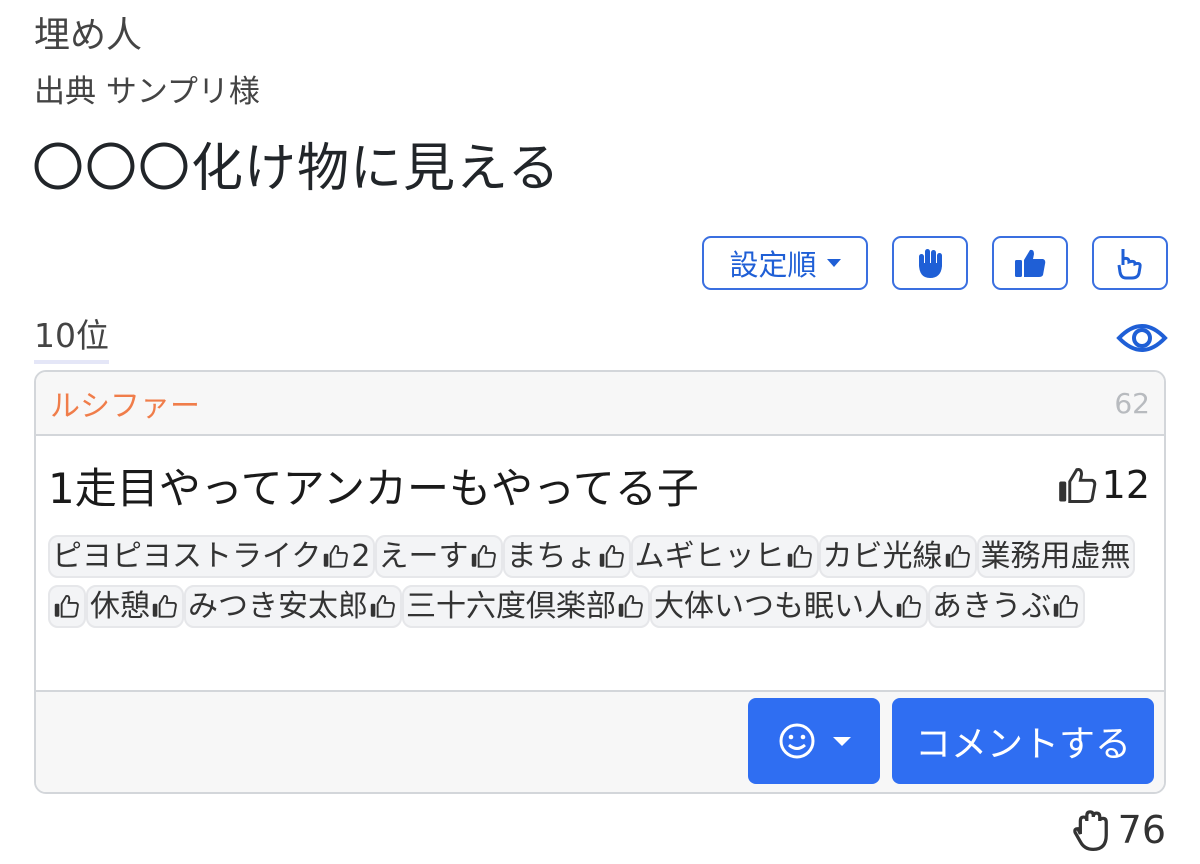 This screenshot has height=864, width=1200. Describe the element at coordinates (1023, 741) in the screenshot. I see `comment-button: コメントする` at that location.